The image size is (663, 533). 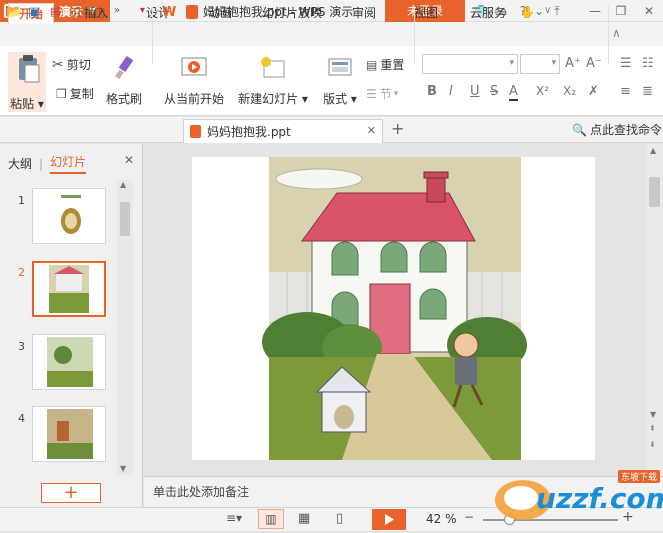 What do you see at coordinates (475, 91) in the screenshot?
I see `underline-button: U` at bounding box center [475, 91].